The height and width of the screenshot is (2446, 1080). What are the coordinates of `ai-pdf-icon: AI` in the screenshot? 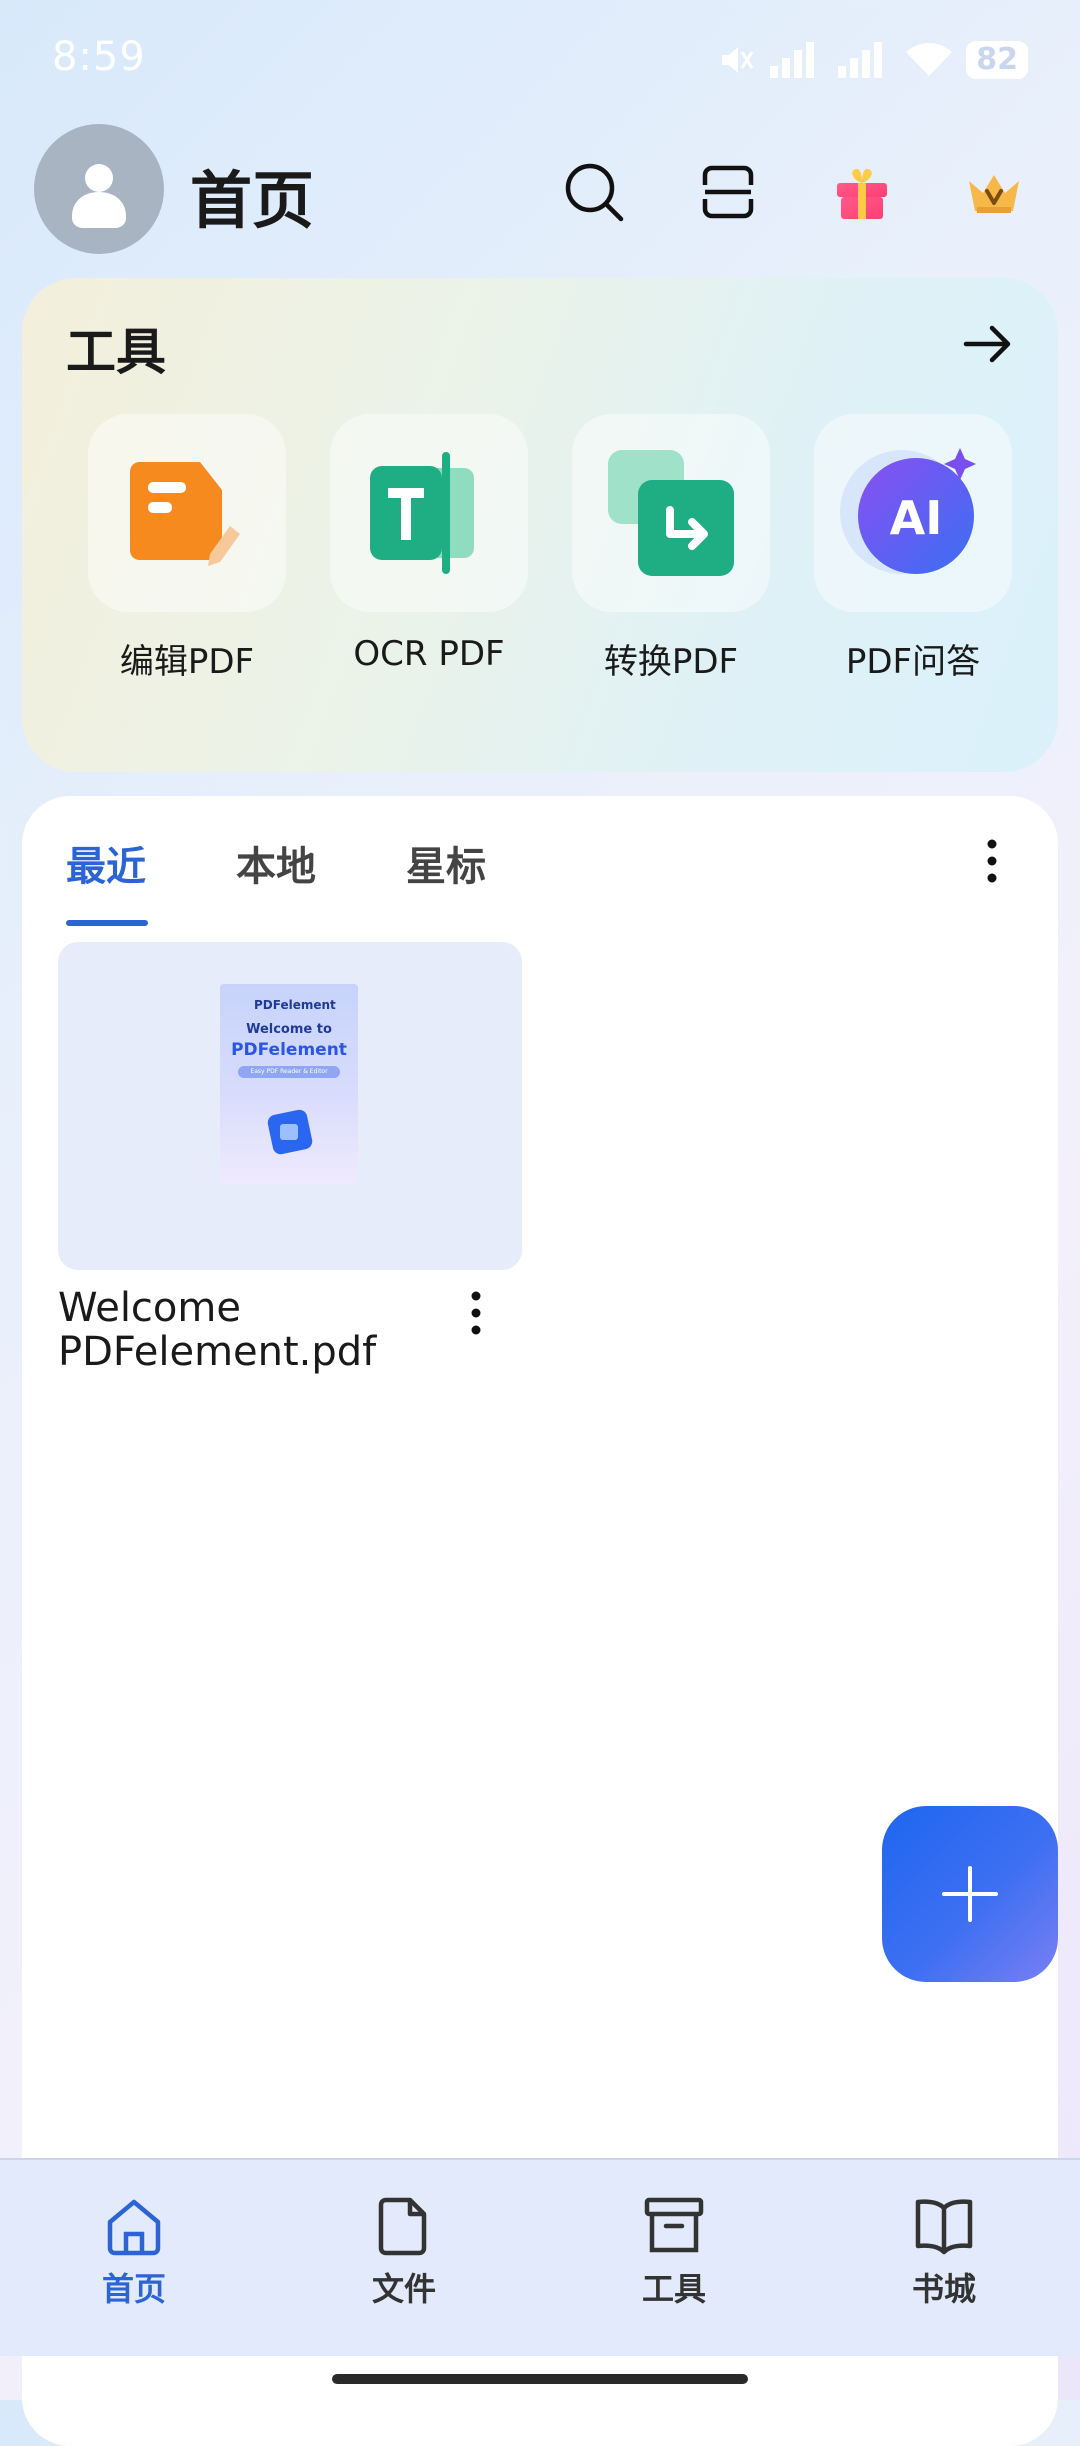 It's located at (908, 511).